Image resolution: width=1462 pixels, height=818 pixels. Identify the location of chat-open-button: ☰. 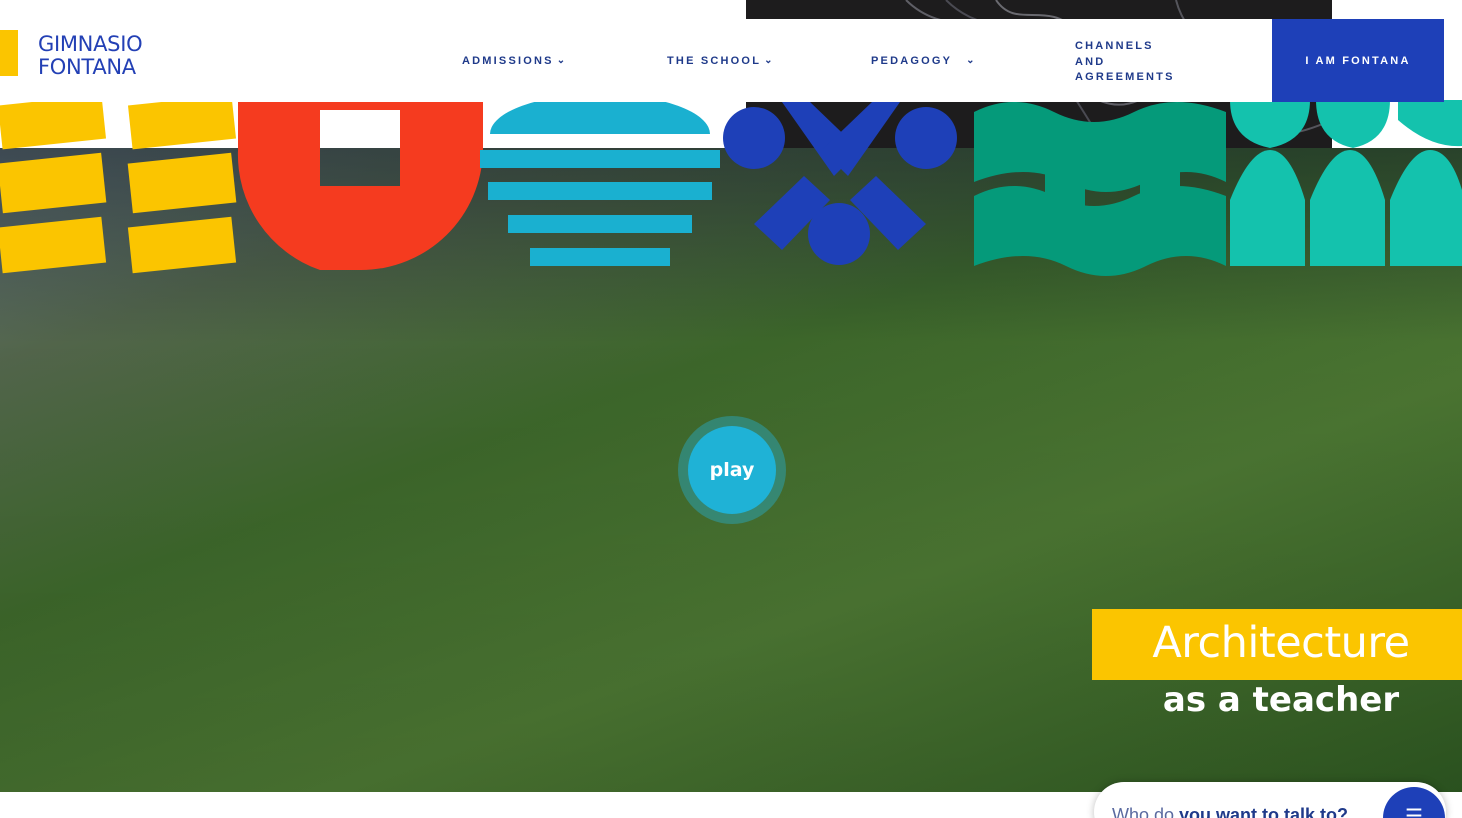
(1414, 802).